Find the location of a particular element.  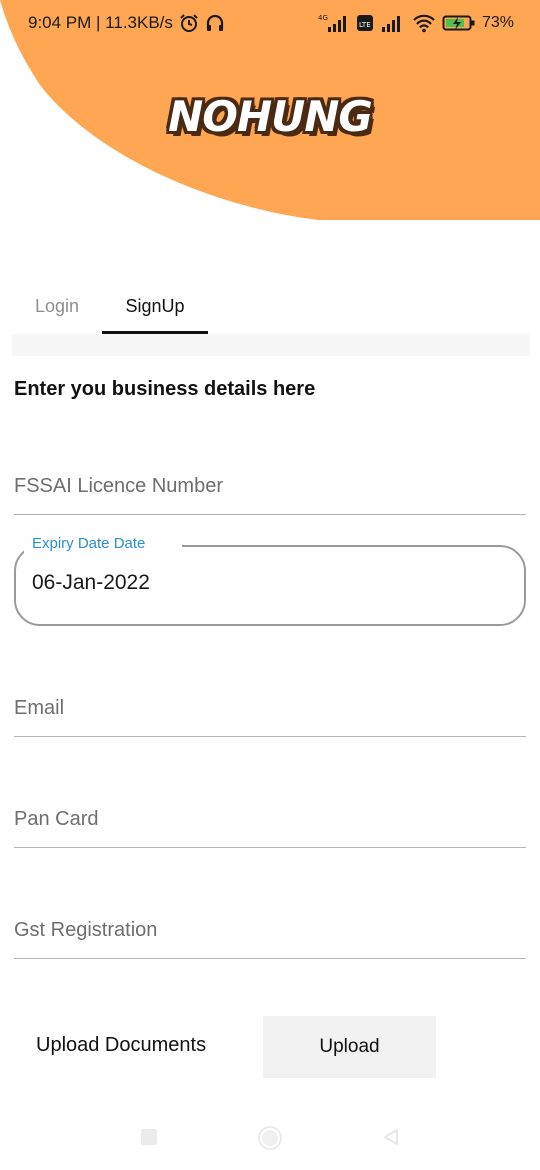

home-icon is located at coordinates (270, 1140).